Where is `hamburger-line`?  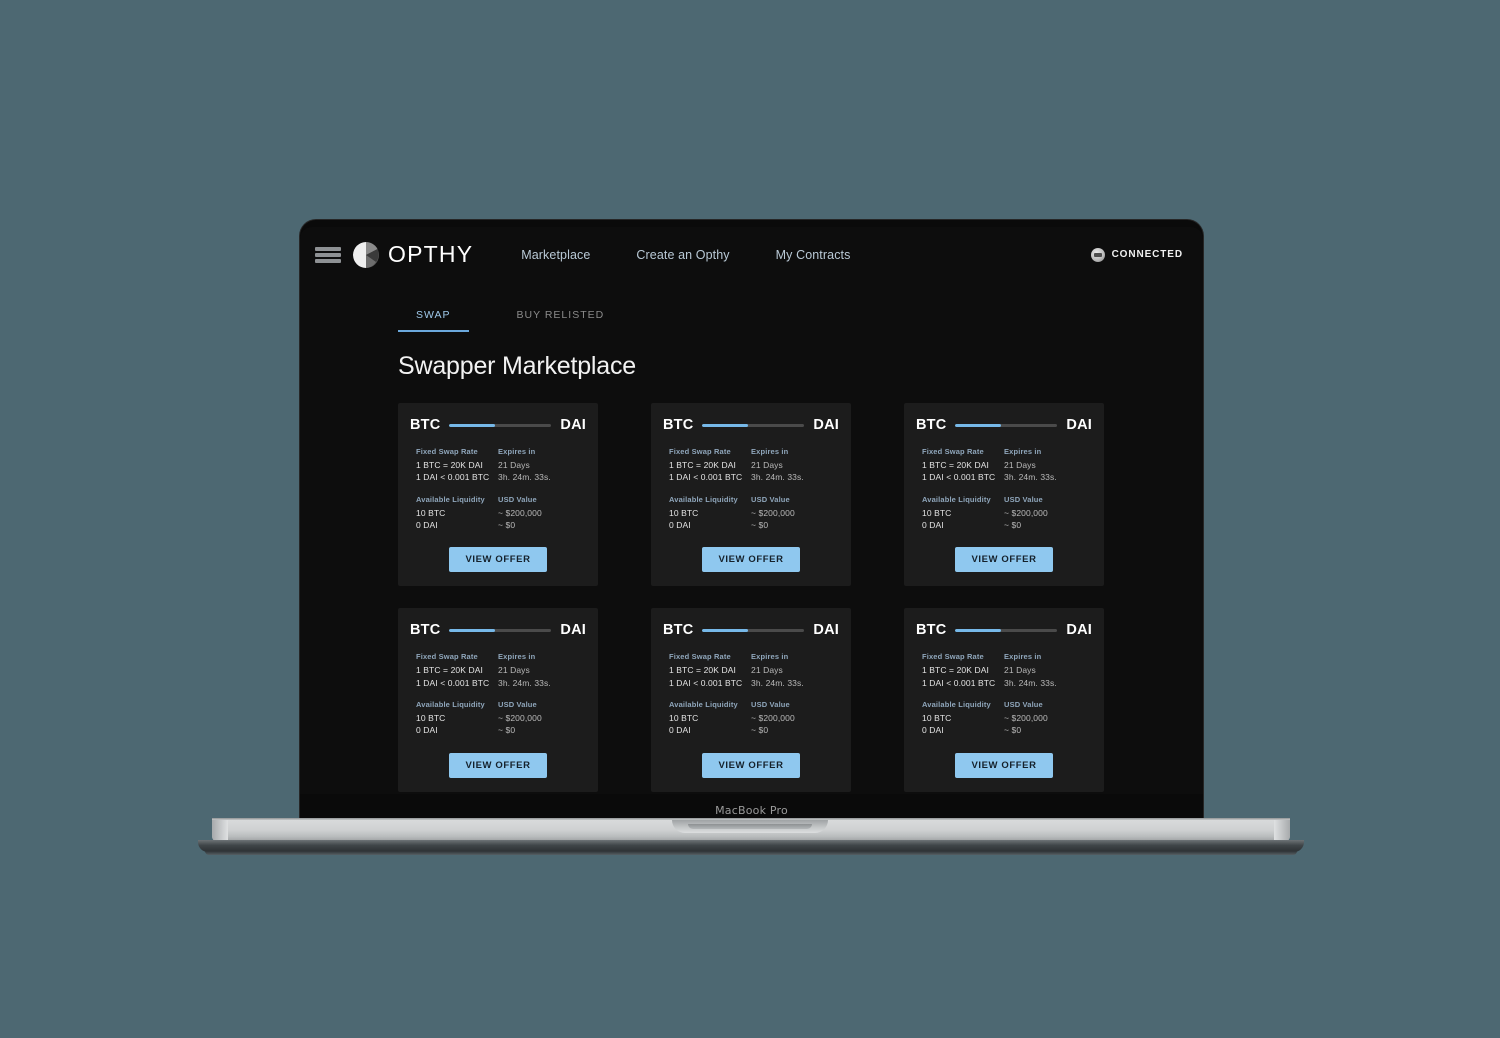 hamburger-line is located at coordinates (328, 254).